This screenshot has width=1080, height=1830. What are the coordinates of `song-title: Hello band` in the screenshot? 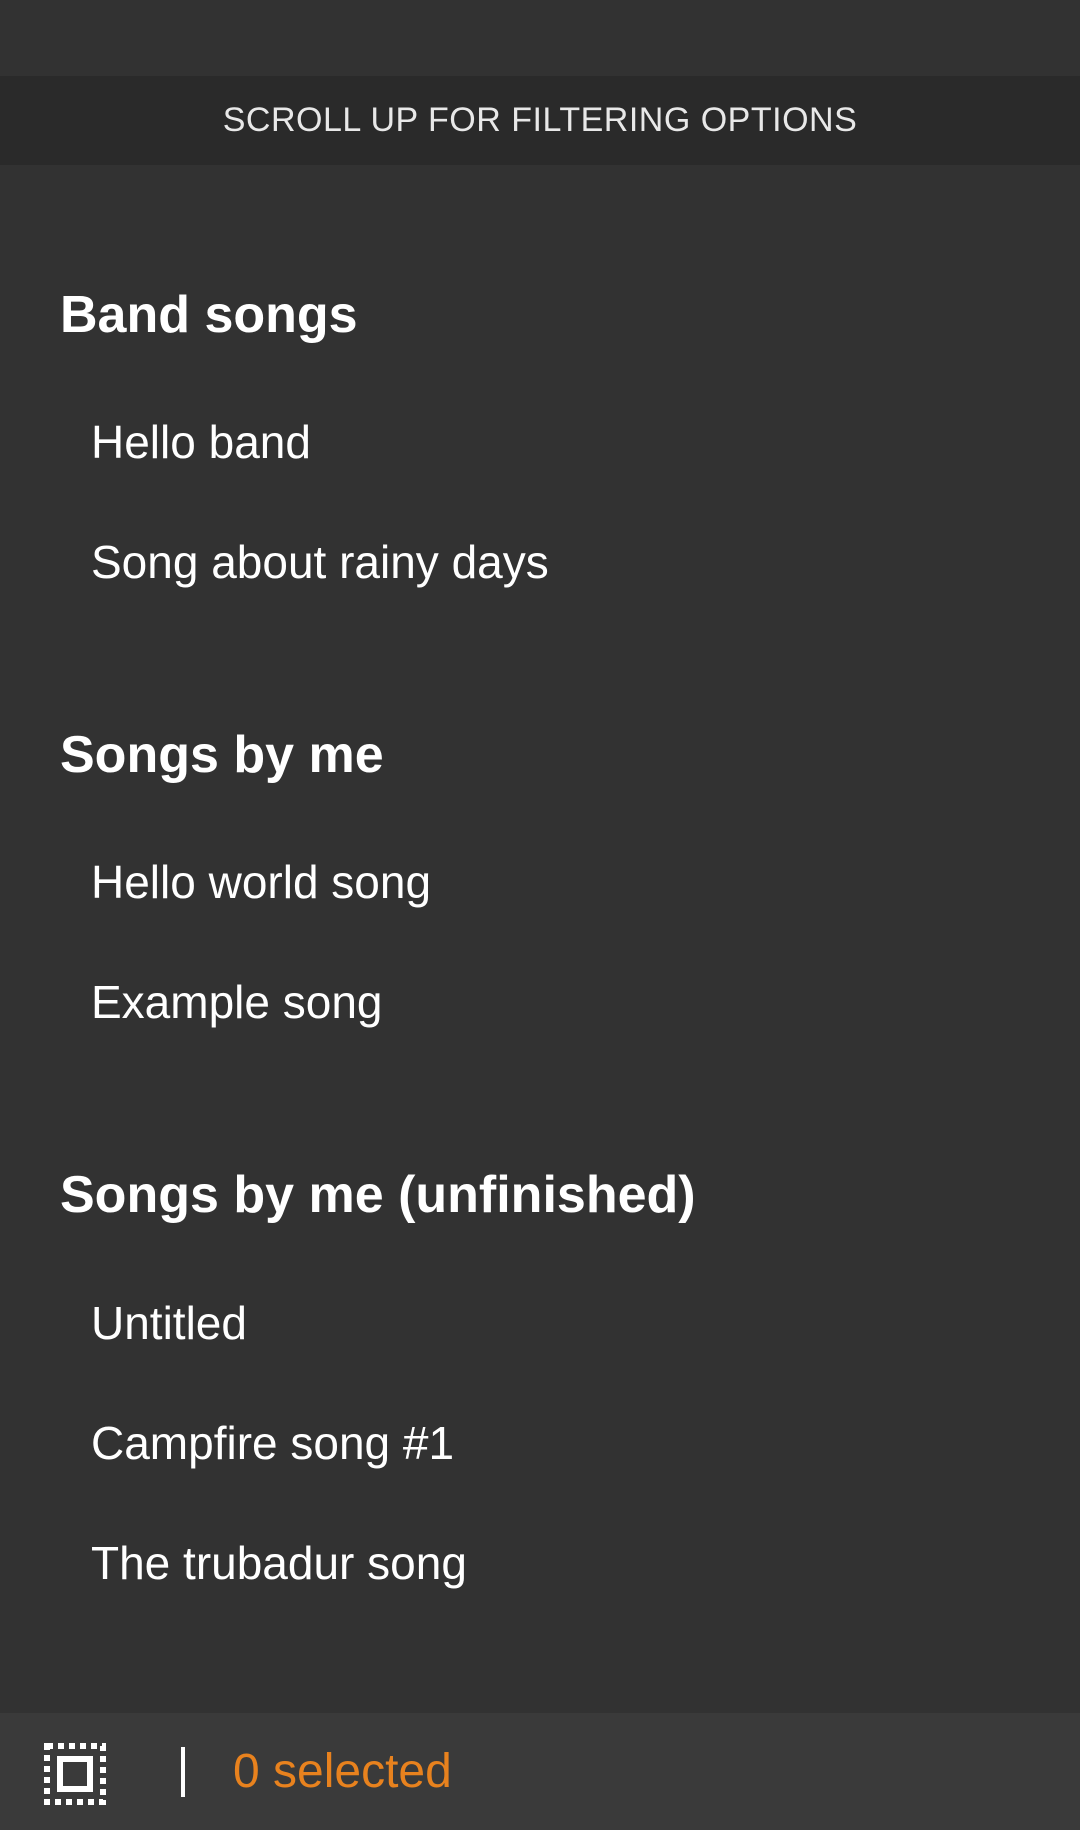 It's located at (201, 442).